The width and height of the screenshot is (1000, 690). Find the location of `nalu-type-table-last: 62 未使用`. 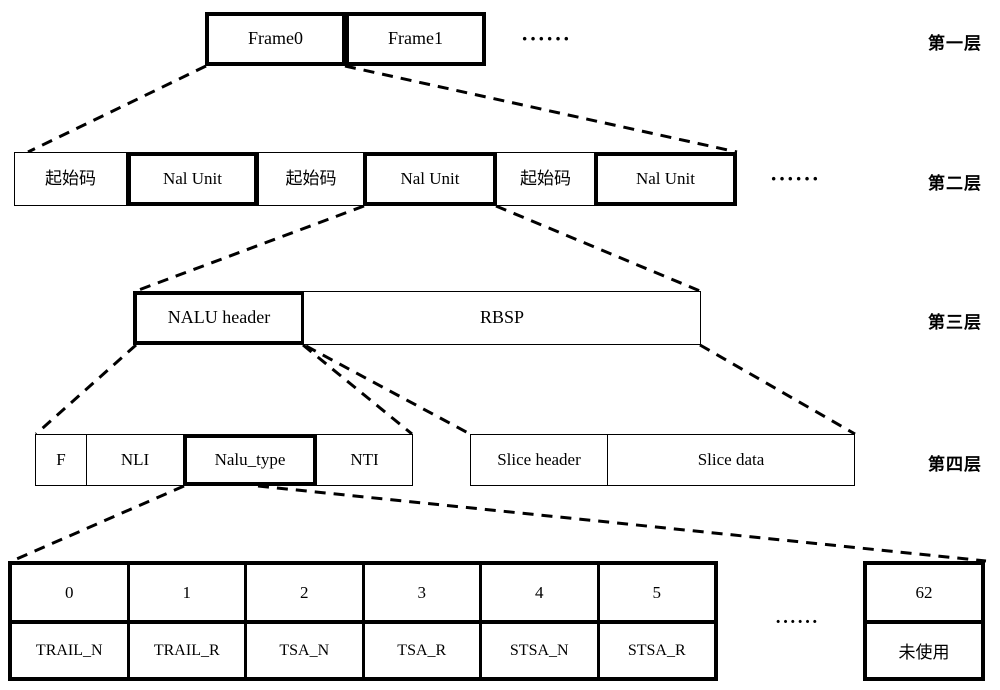

nalu-type-table-last: 62 未使用 is located at coordinates (924, 621).